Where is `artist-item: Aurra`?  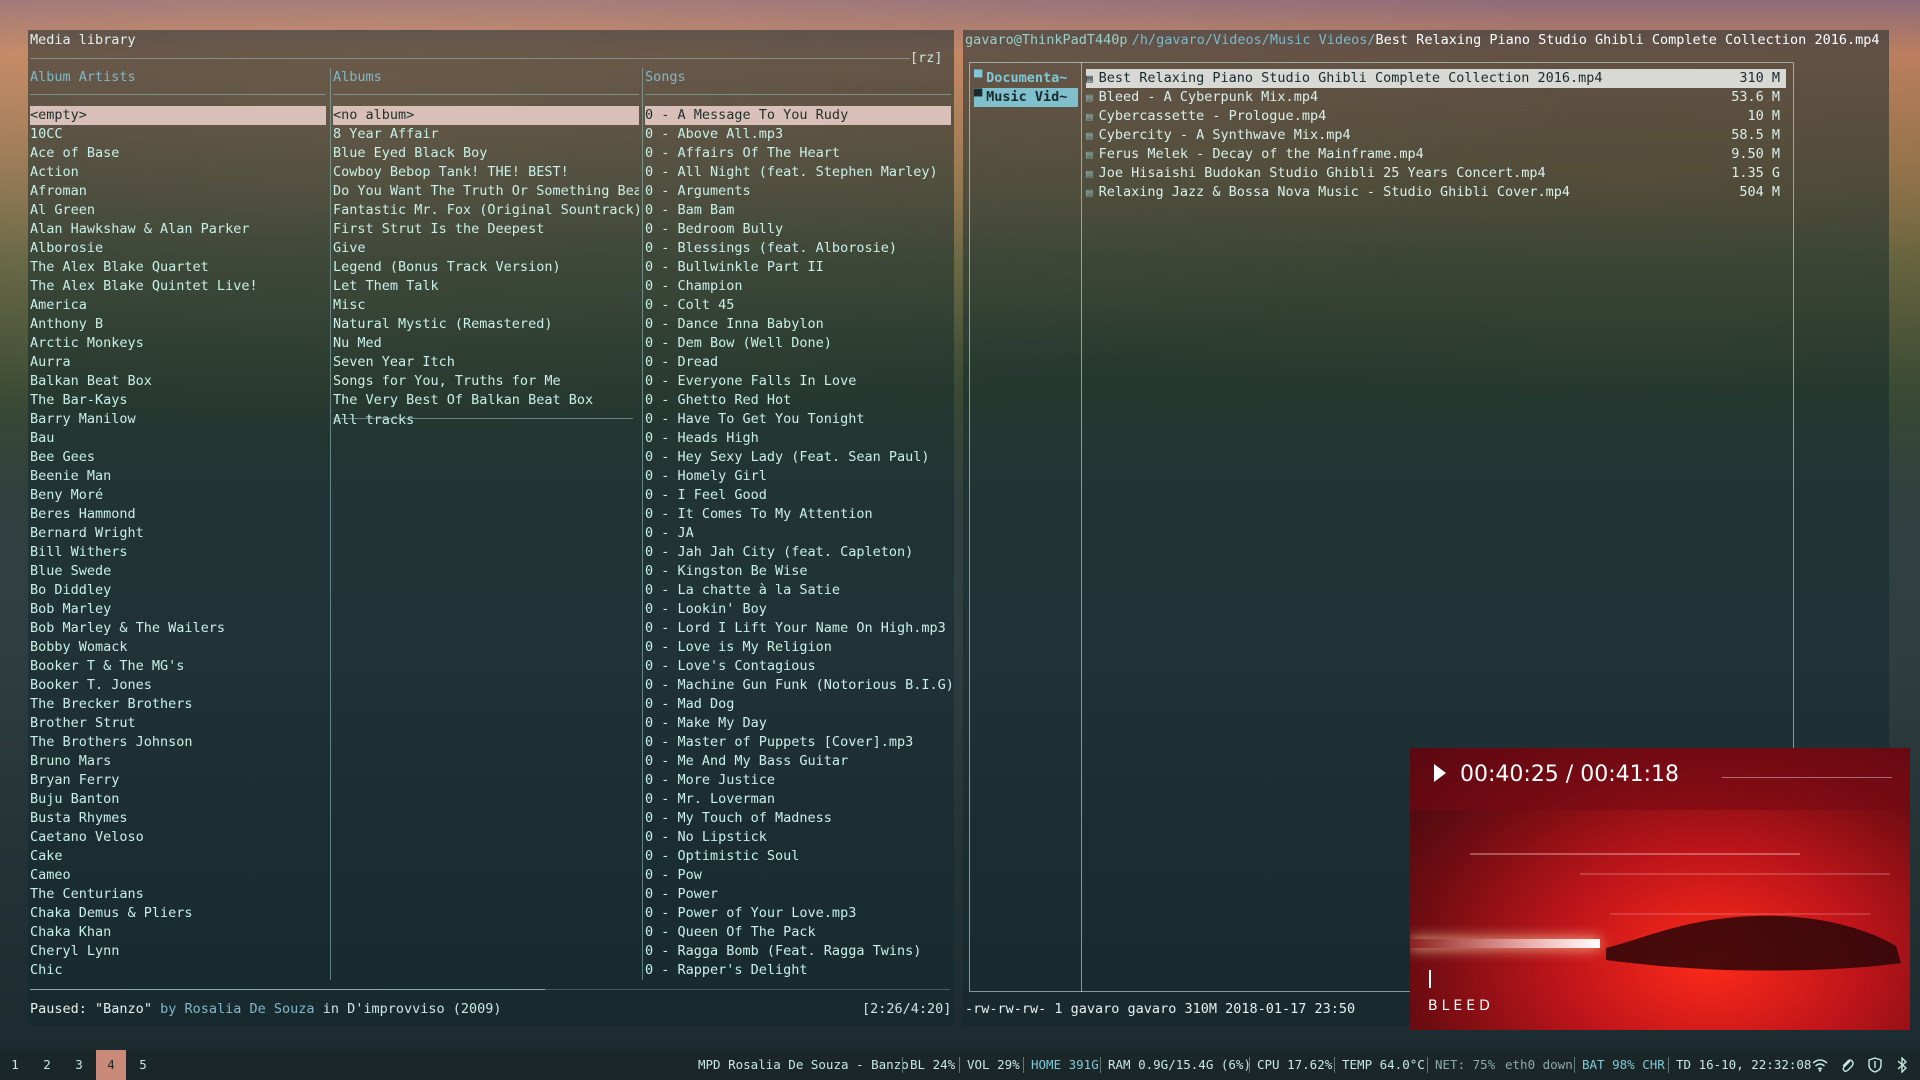 artist-item: Aurra is located at coordinates (178, 362).